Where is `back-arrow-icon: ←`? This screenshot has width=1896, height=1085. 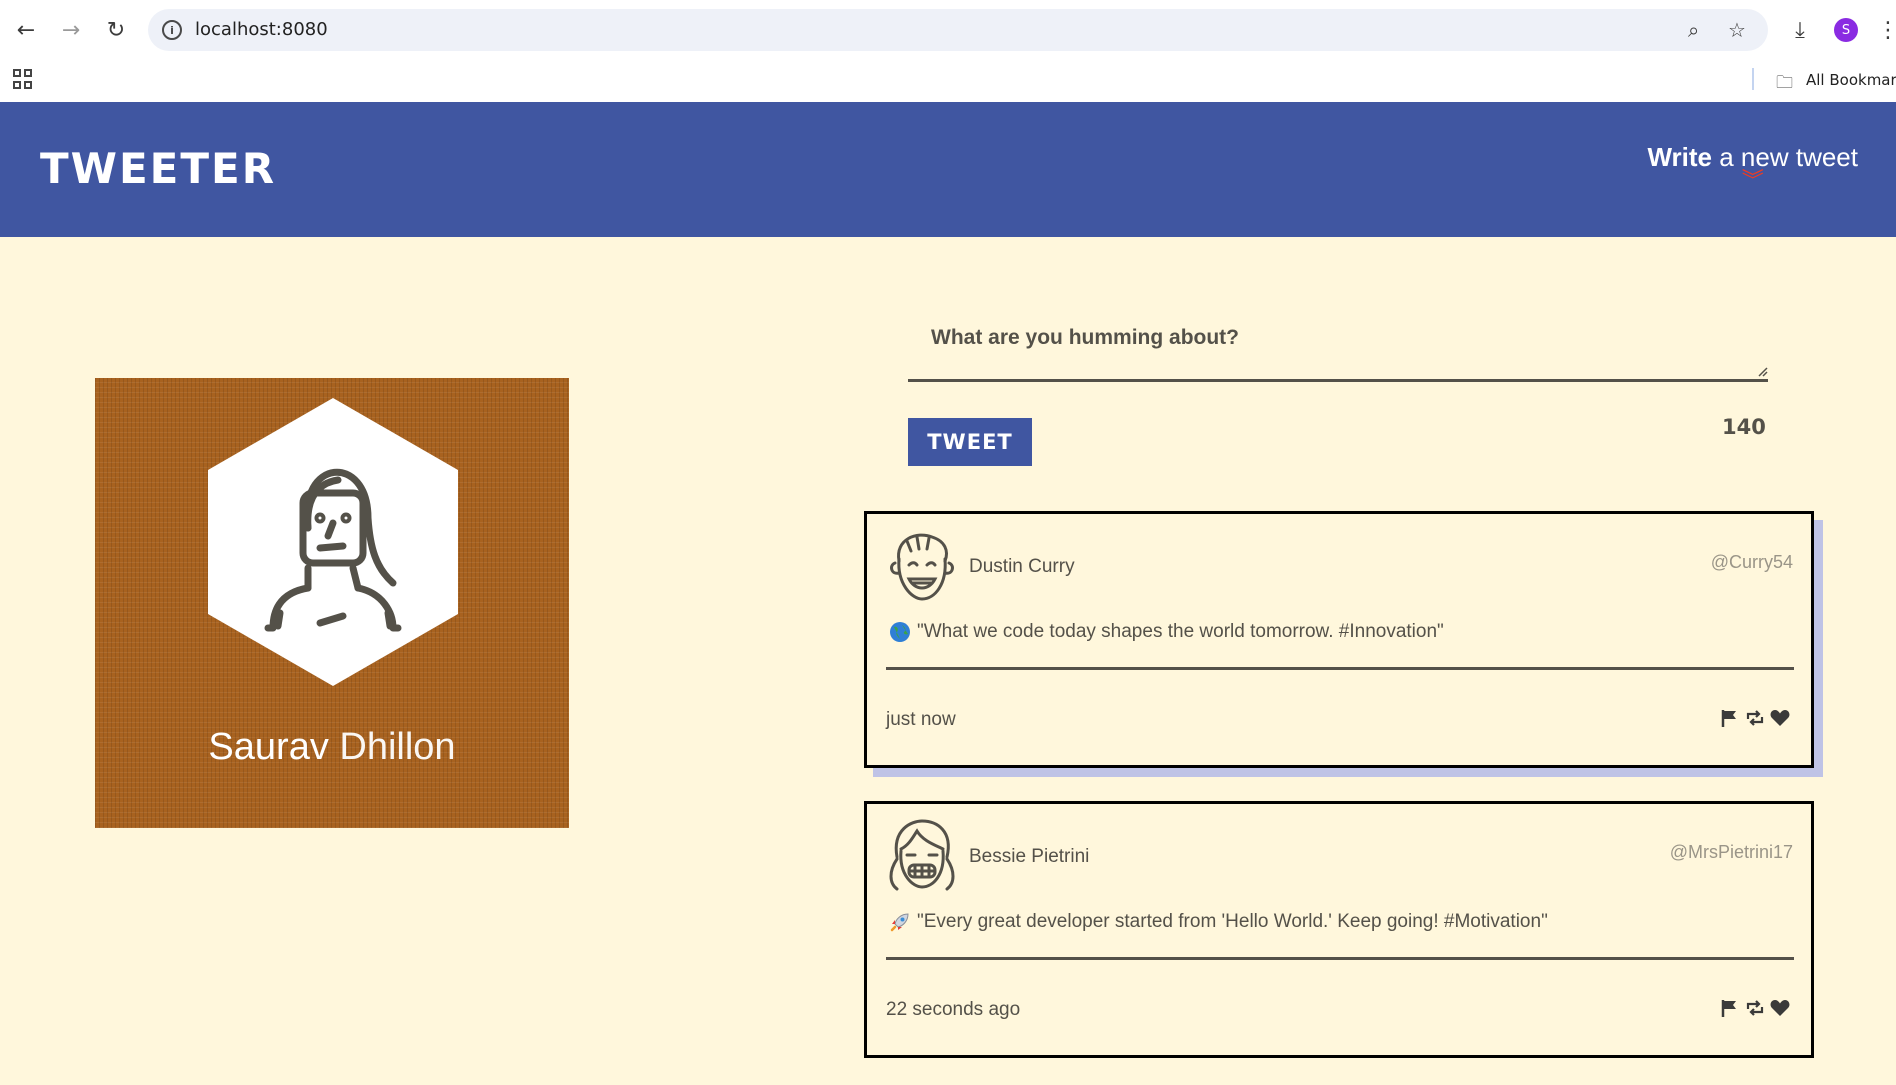
back-arrow-icon: ← is located at coordinates (26, 30).